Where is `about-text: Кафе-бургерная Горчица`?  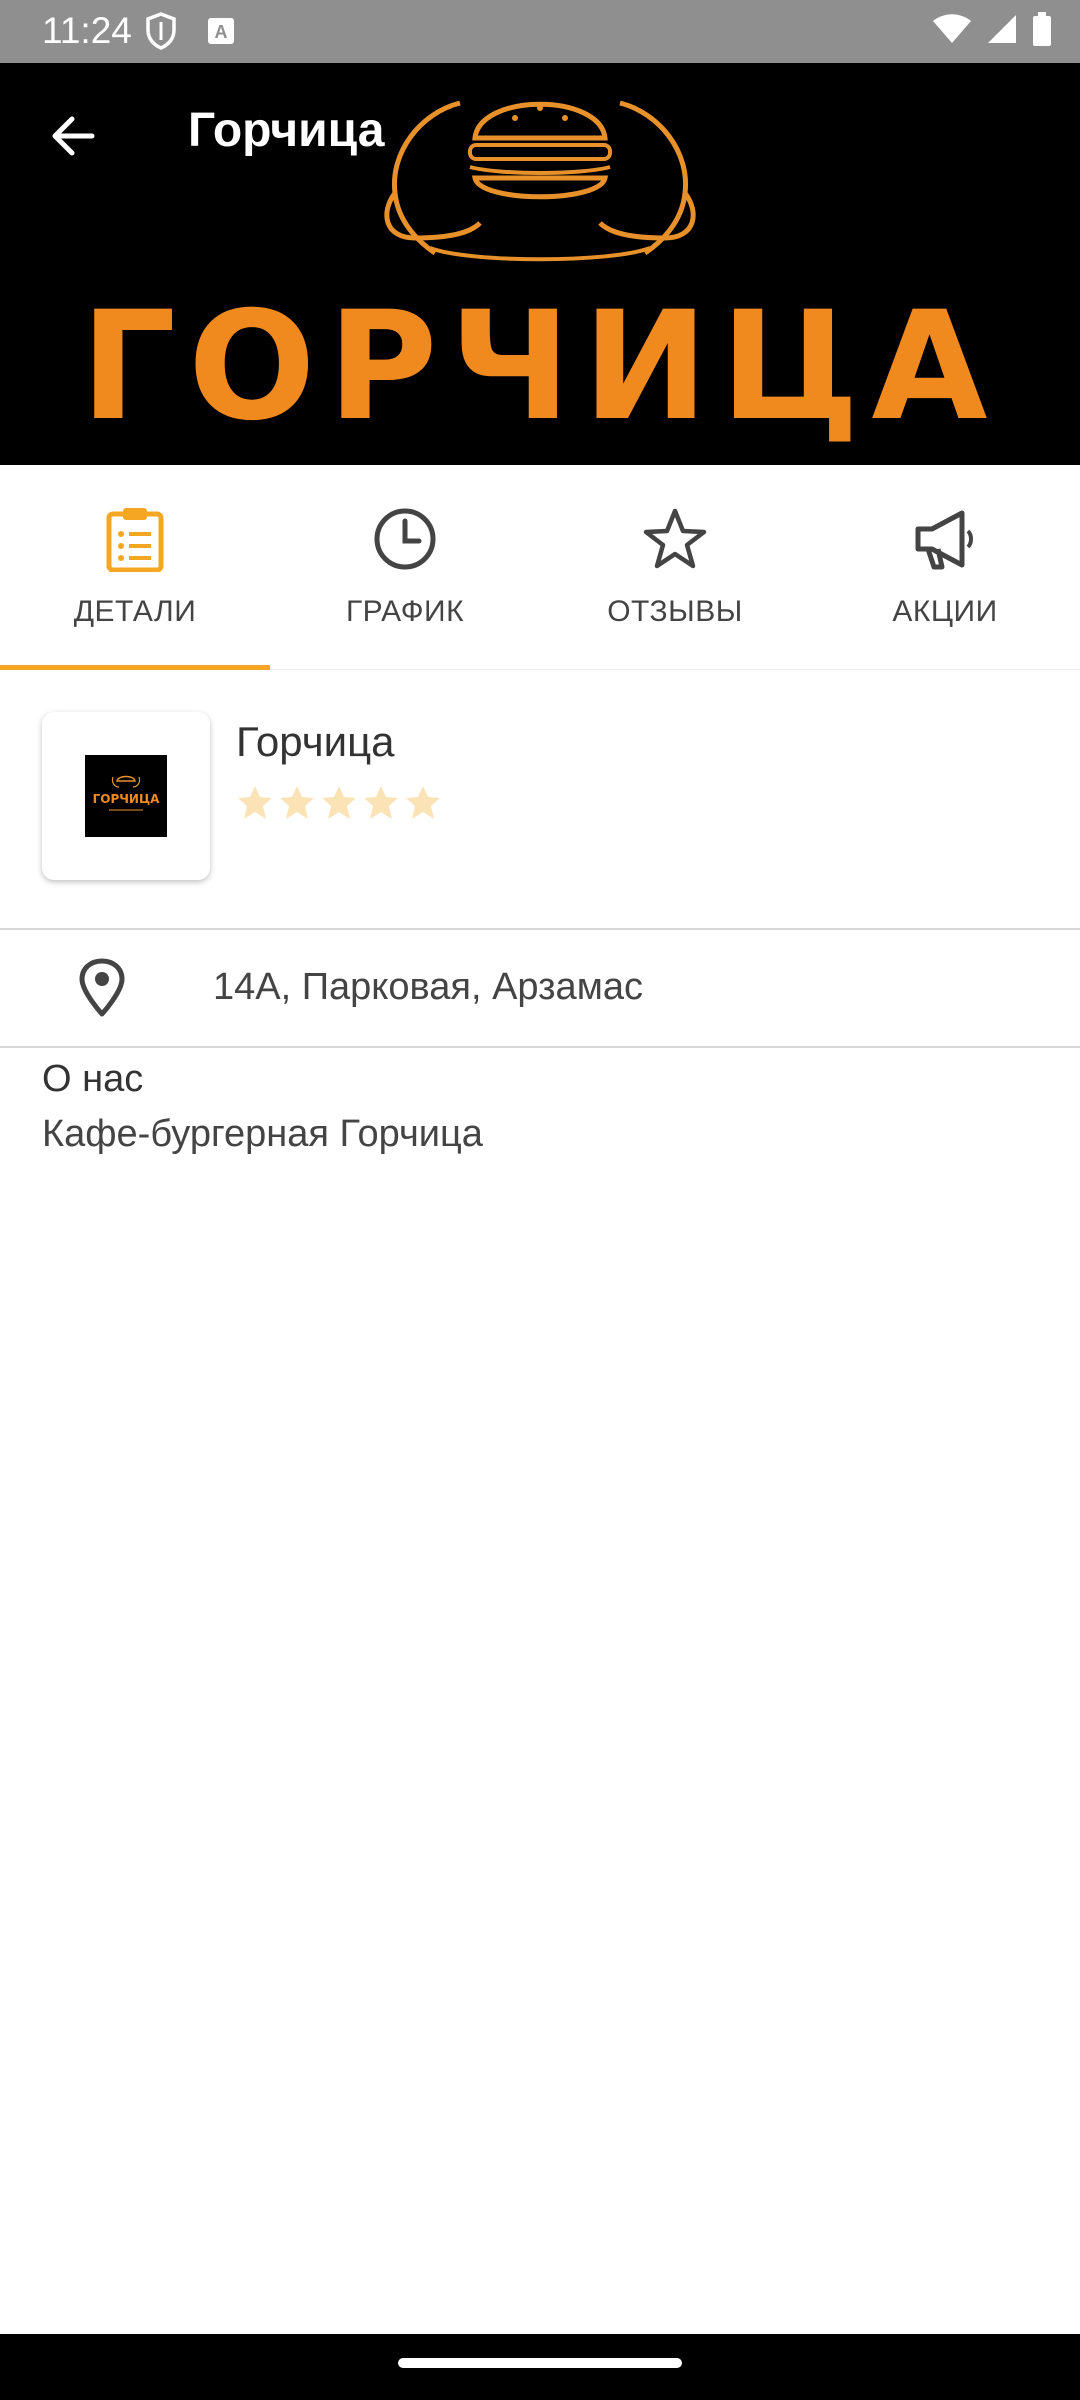
about-text: Кафе-бургерная Горчица is located at coordinates (262, 1134).